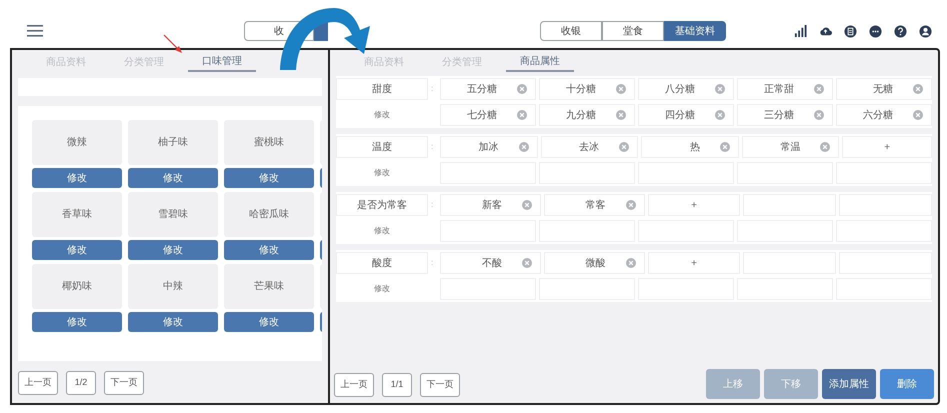 The image size is (947, 413). I want to click on menu-icon, so click(35, 31).